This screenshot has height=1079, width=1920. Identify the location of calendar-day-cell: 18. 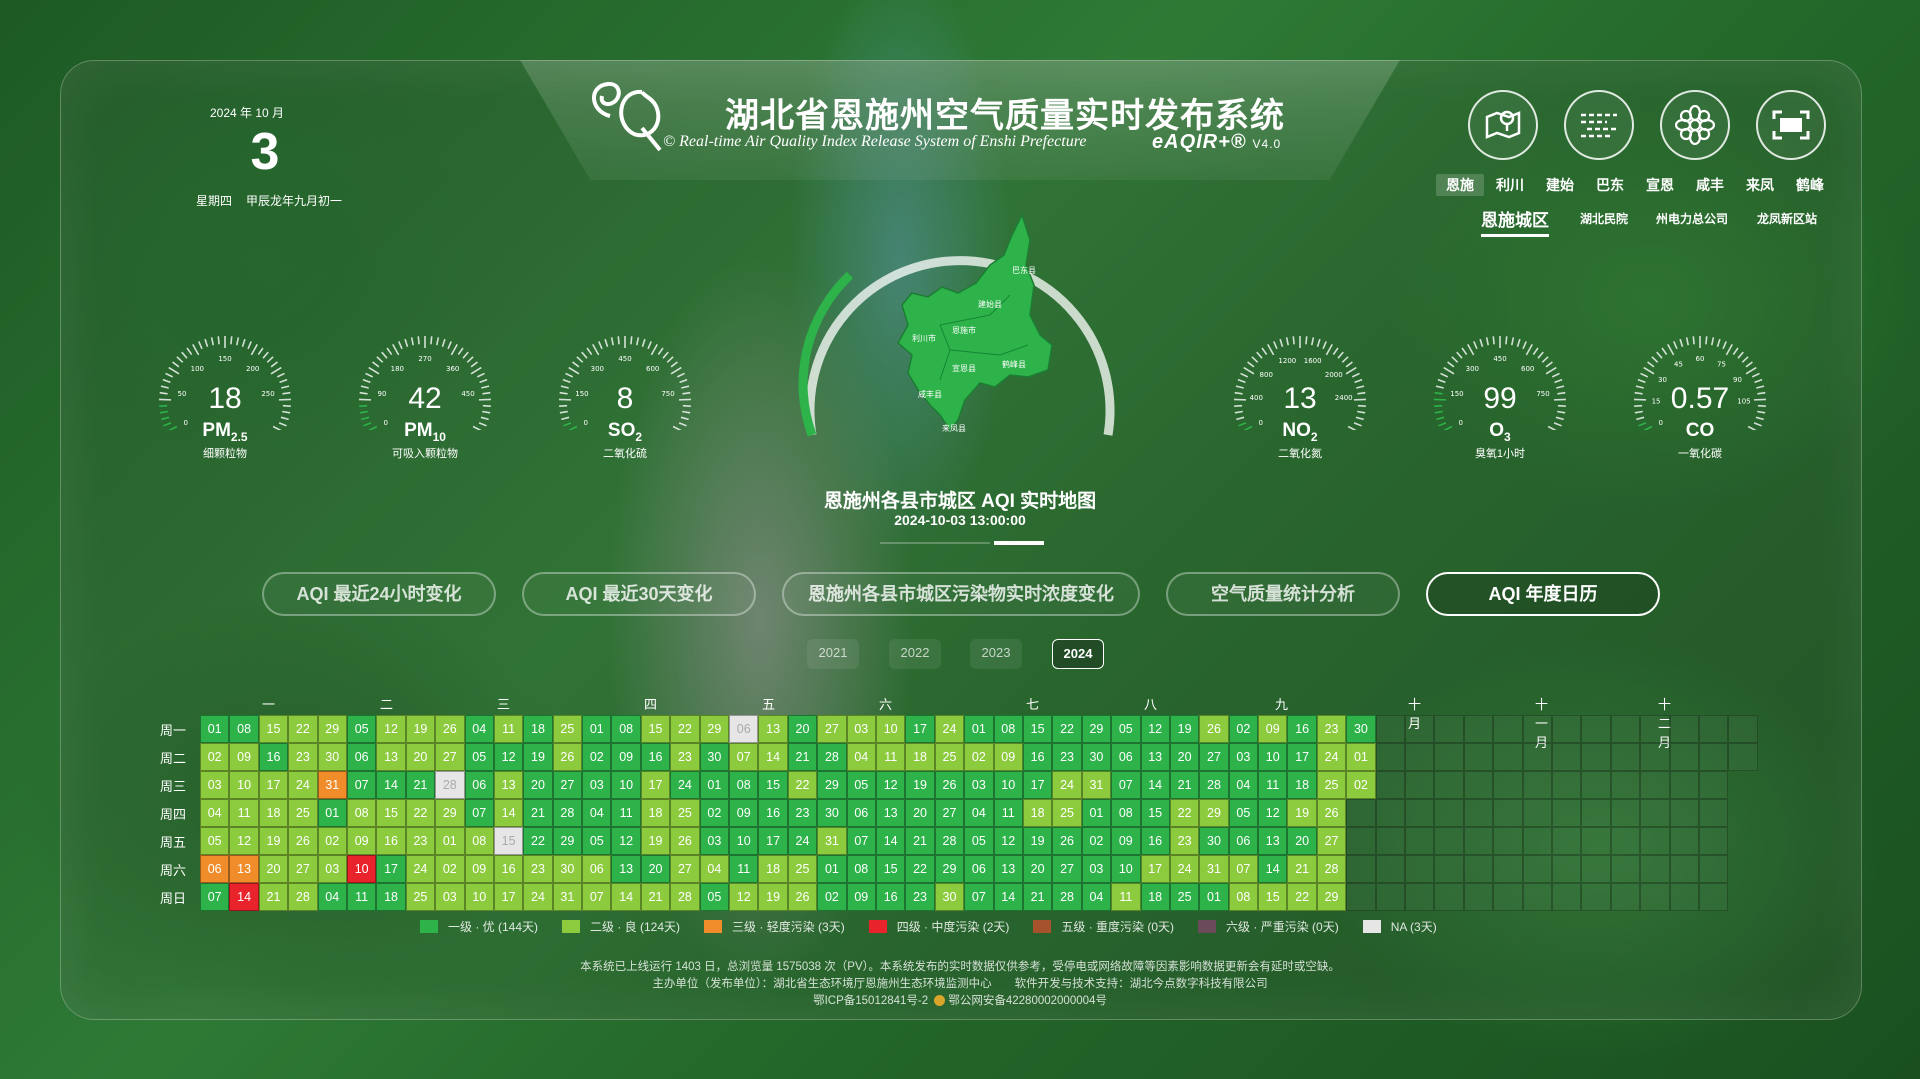
(273, 813).